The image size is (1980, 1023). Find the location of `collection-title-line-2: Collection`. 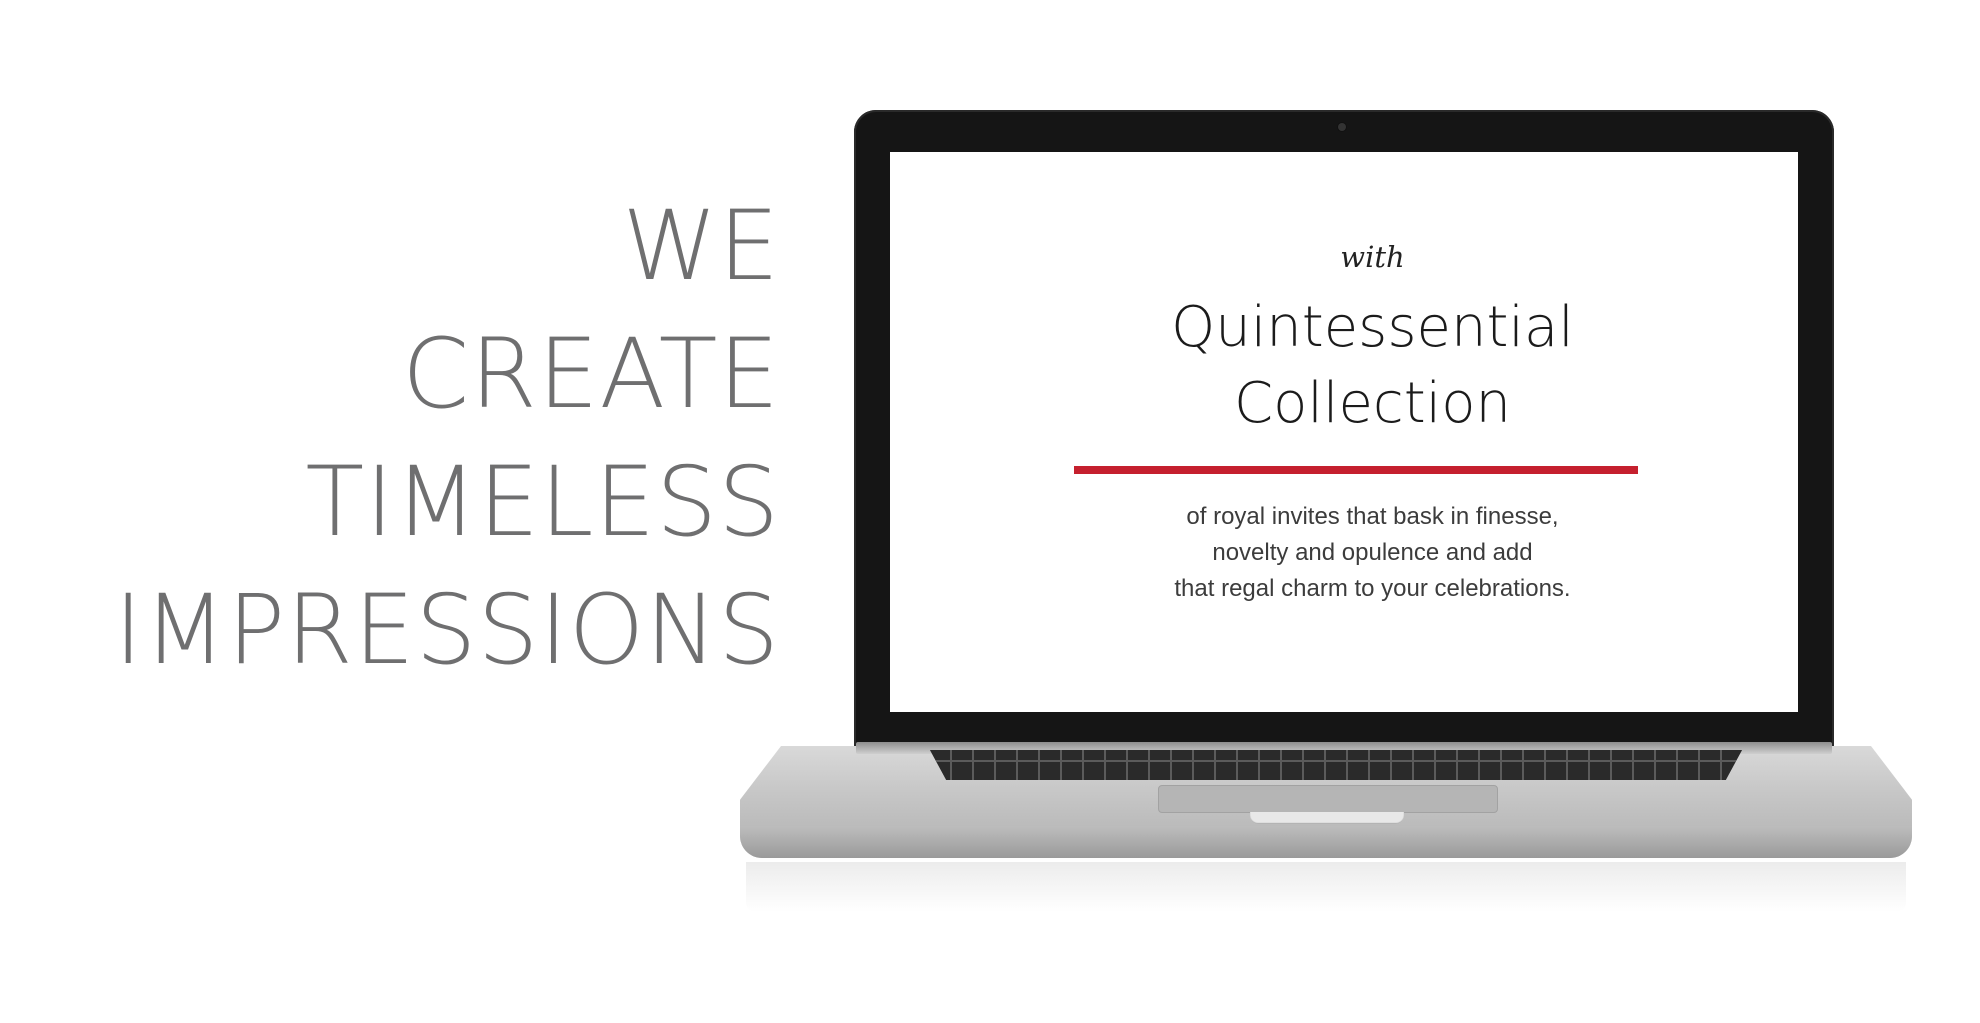

collection-title-line-2: Collection is located at coordinates (1372, 403).